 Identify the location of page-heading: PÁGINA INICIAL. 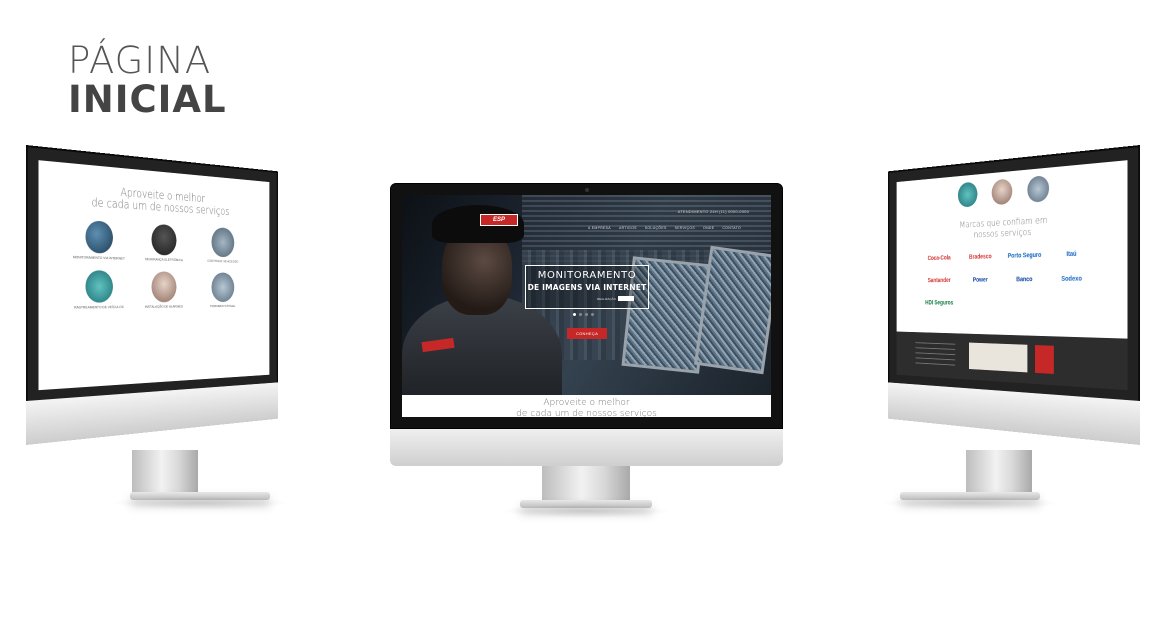
(147, 80).